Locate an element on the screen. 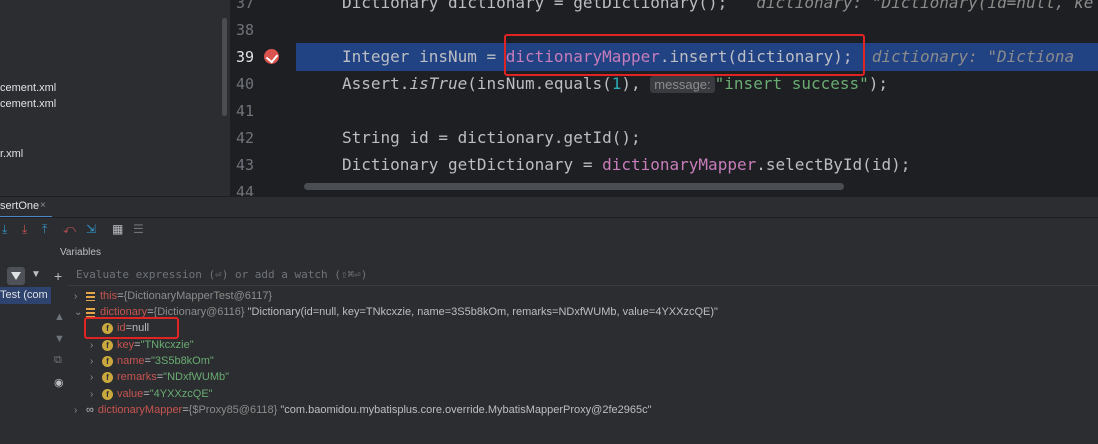  inline-value-hint: dictionary: "Dictionary(id=null, ke is located at coordinates (925, 6).